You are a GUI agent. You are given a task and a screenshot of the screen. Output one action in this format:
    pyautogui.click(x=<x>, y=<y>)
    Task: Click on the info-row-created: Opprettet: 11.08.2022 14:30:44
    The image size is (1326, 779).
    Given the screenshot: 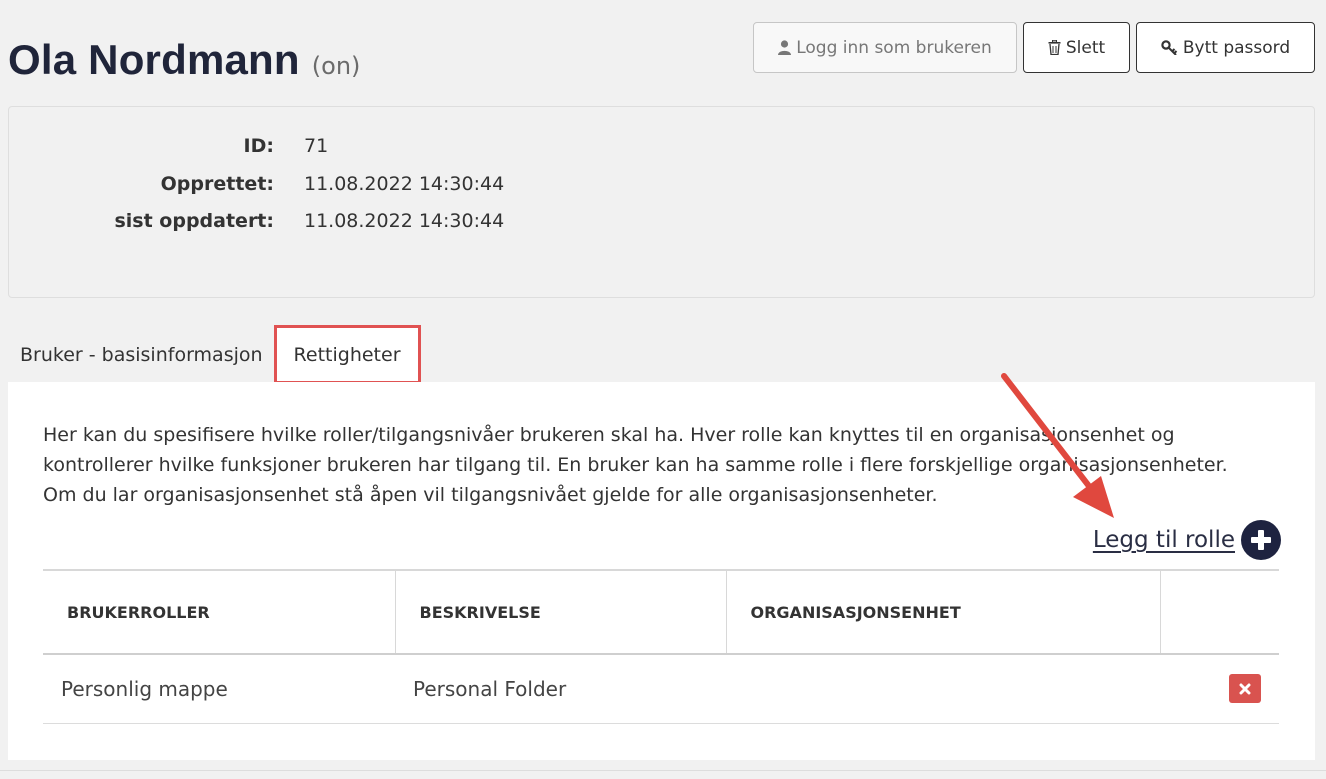 What is the action you would take?
    pyautogui.click(x=257, y=184)
    